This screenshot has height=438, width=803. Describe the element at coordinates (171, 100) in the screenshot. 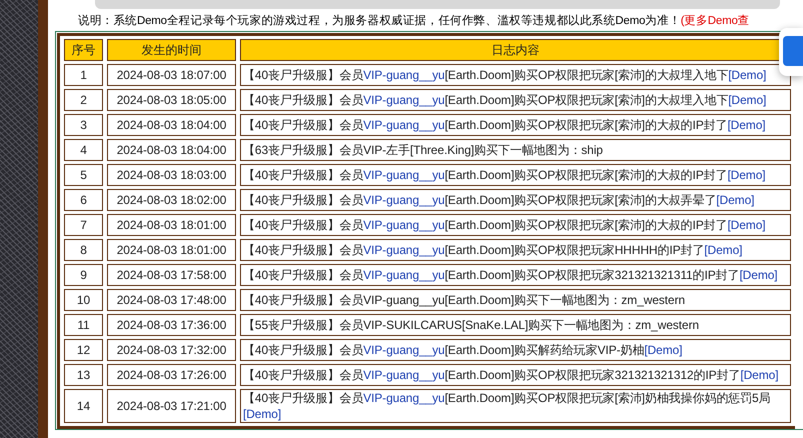

I see `time-cell: 2024-08-03 18:05:00` at that location.